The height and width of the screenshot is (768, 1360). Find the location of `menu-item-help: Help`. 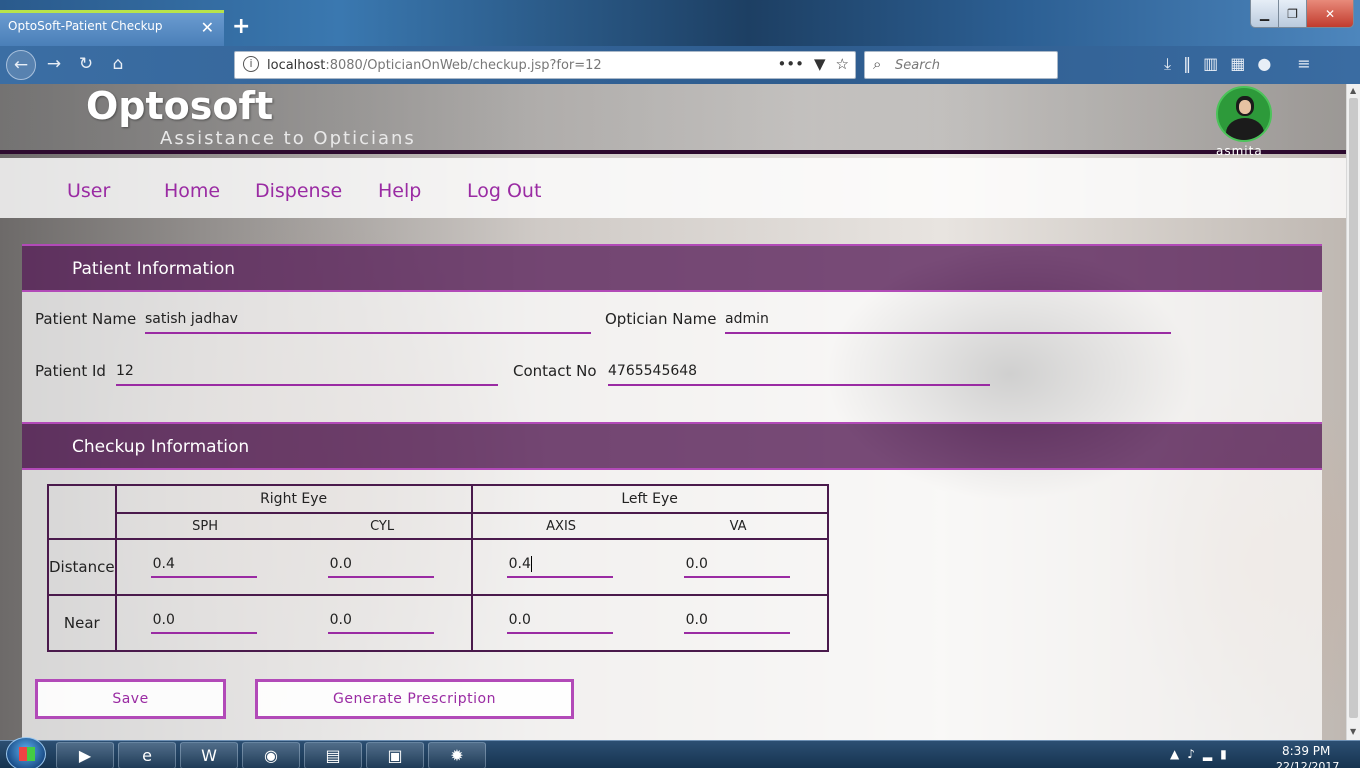

menu-item-help: Help is located at coordinates (399, 191).